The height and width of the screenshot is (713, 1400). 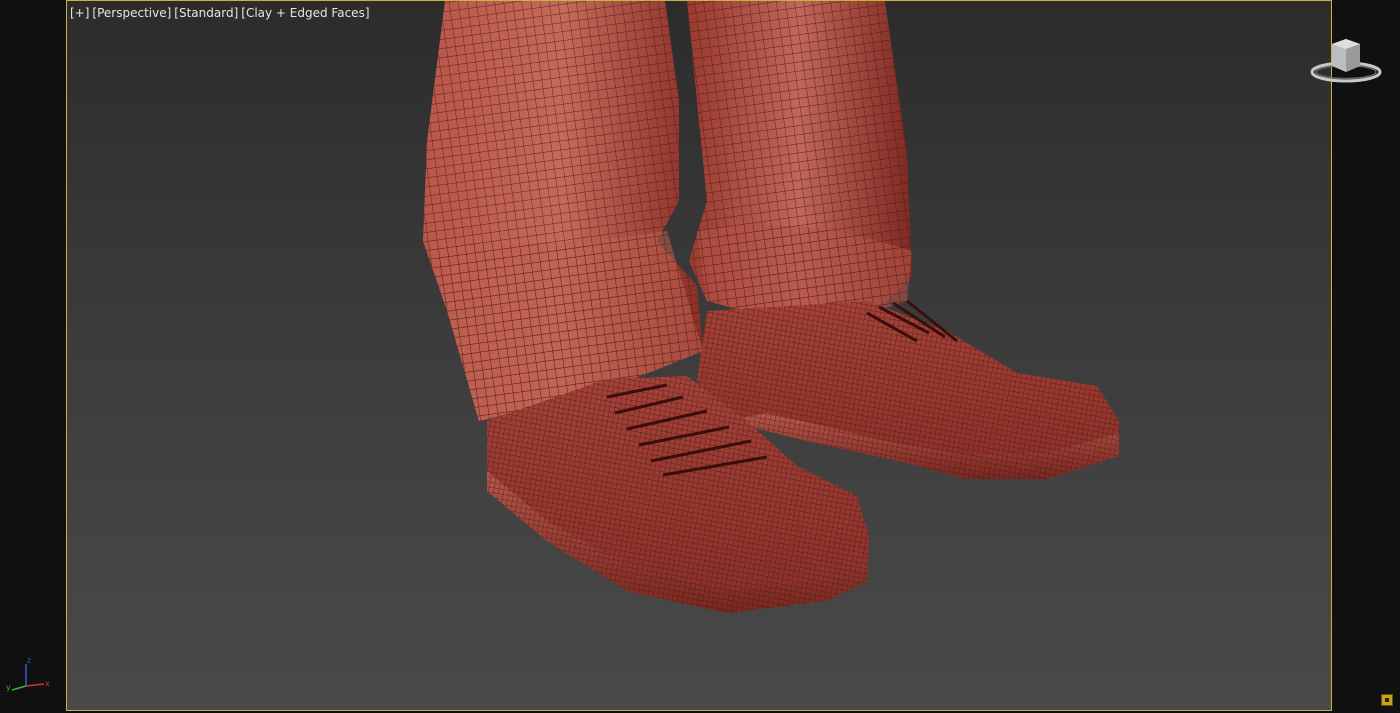 What do you see at coordinates (79, 13) in the screenshot?
I see `viewport-plus-menu: [+]` at bounding box center [79, 13].